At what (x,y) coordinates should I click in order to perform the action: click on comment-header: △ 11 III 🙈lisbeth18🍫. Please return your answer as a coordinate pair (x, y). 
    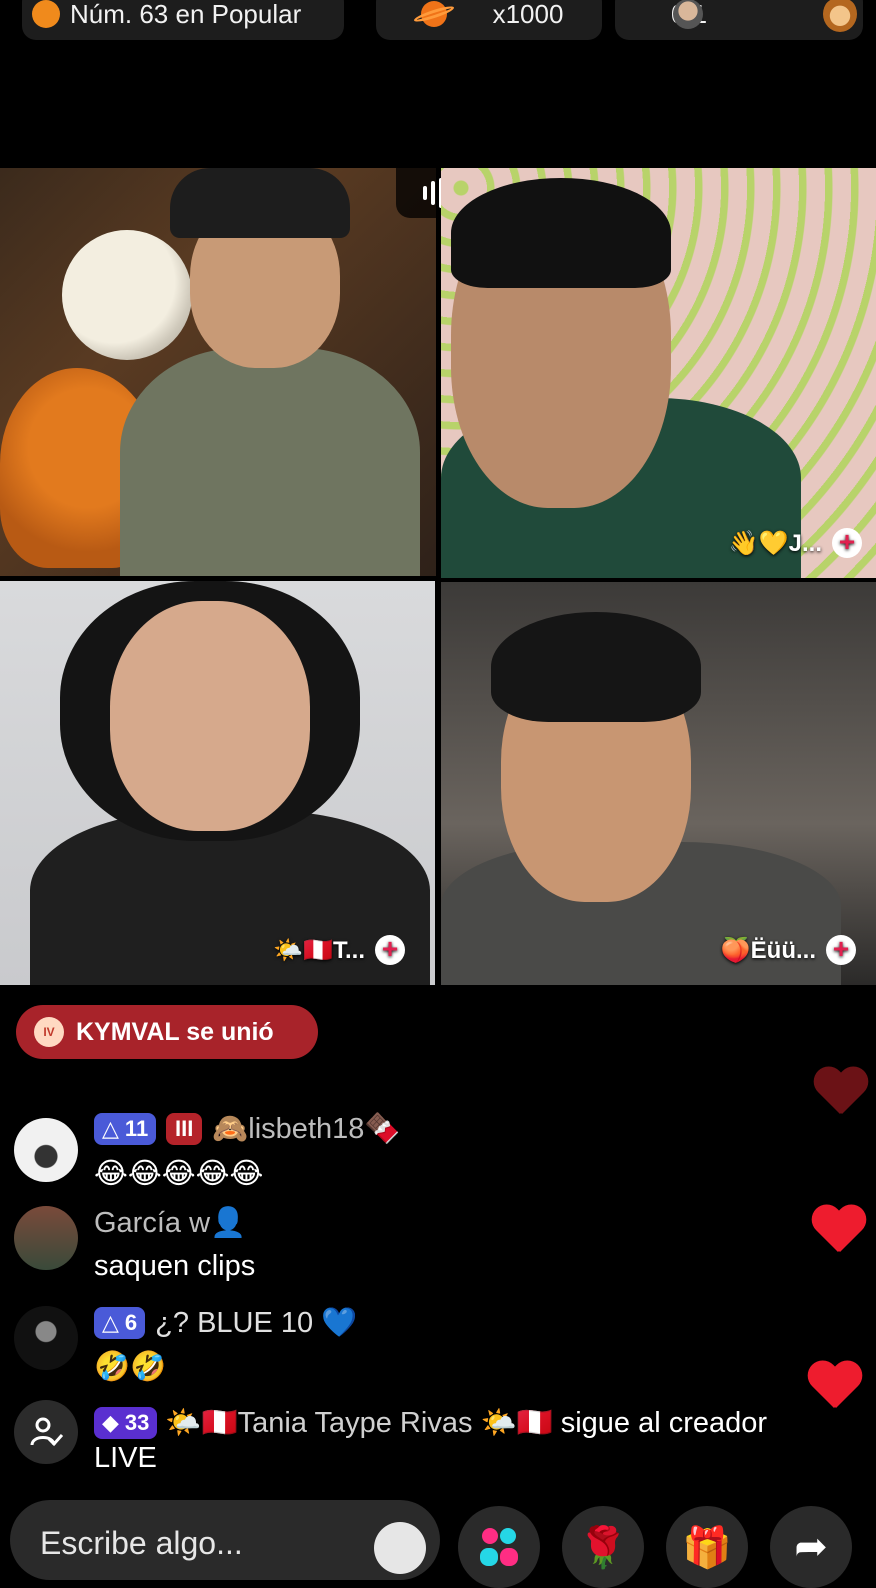
    Looking at the image, I should click on (247, 1129).